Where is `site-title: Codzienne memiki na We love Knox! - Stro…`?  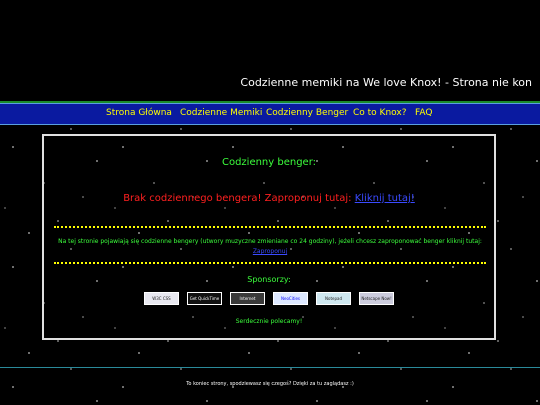
site-title: Codzienne memiki na We love Knox! - Stro… is located at coordinates (386, 82).